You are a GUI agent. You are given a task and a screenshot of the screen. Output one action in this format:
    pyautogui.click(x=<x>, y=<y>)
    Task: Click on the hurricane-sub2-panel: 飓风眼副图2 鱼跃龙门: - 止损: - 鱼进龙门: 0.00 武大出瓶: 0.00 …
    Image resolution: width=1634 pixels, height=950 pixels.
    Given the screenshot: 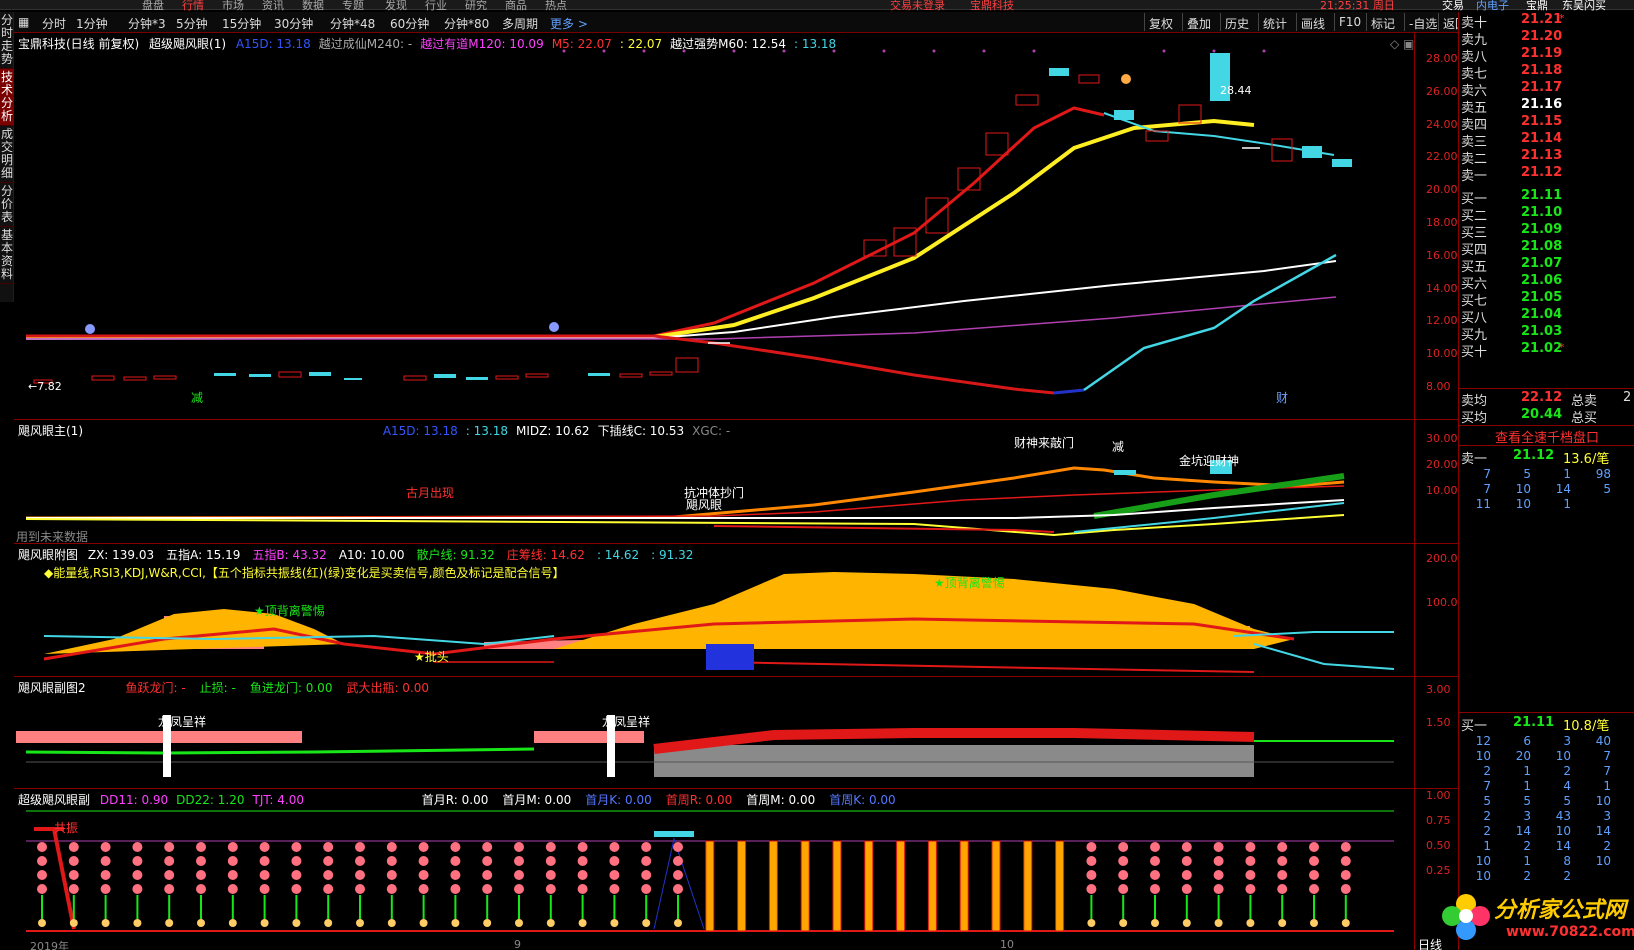 What is the action you would take?
    pyautogui.click(x=736, y=733)
    